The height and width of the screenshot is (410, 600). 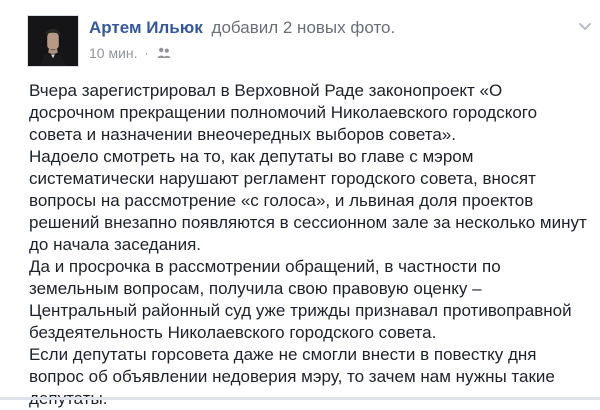 I want to click on post-header: Артем Ильюк добавил 2 новых фото., so click(x=242, y=28).